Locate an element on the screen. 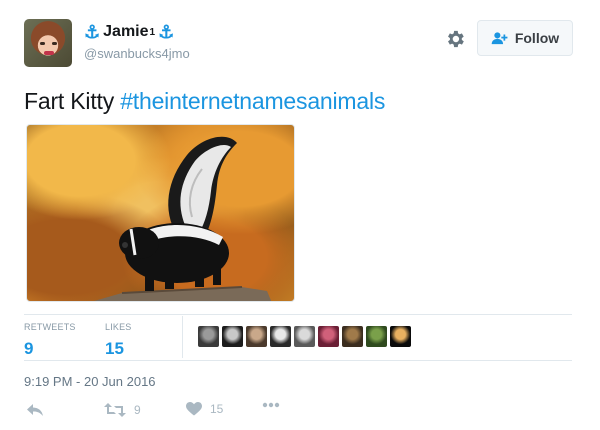 This screenshot has width=600, height=430. skunk-illustration is located at coordinates (183, 218).